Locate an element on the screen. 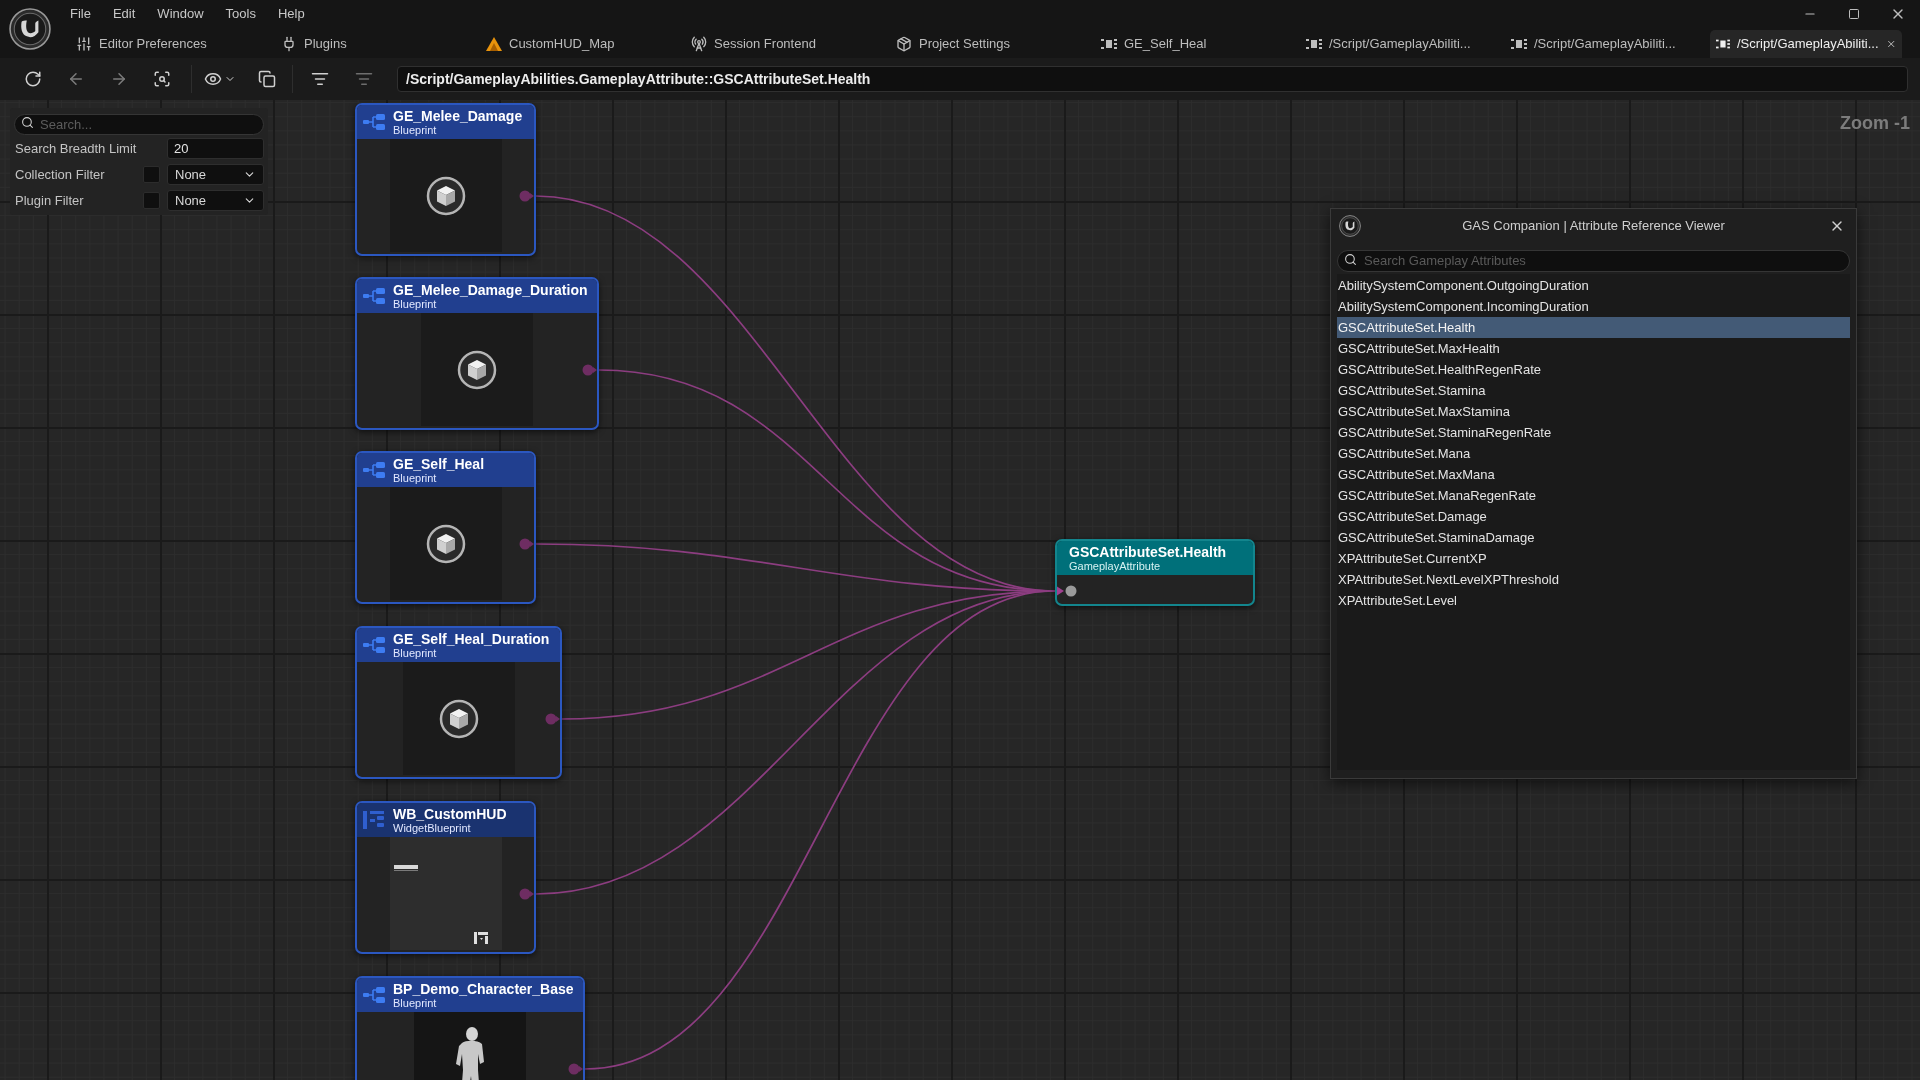  graph-node: GE_Self_Heal_Duration Blueprint is located at coordinates (458, 702).